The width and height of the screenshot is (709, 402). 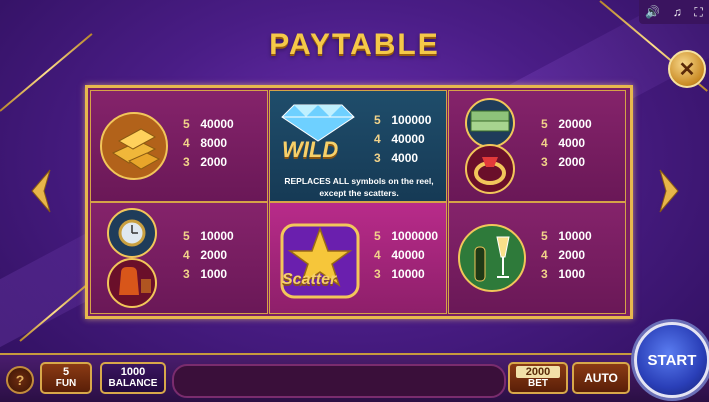 What do you see at coordinates (132, 258) in the screenshot?
I see `watch-cognac-icon` at bounding box center [132, 258].